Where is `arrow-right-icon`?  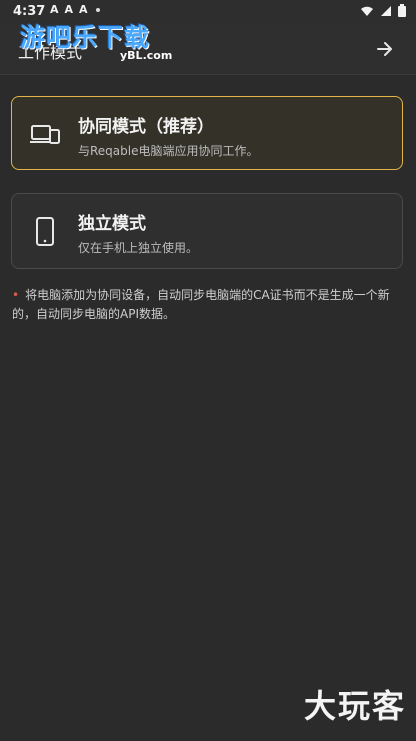 arrow-right-icon is located at coordinates (384, 49).